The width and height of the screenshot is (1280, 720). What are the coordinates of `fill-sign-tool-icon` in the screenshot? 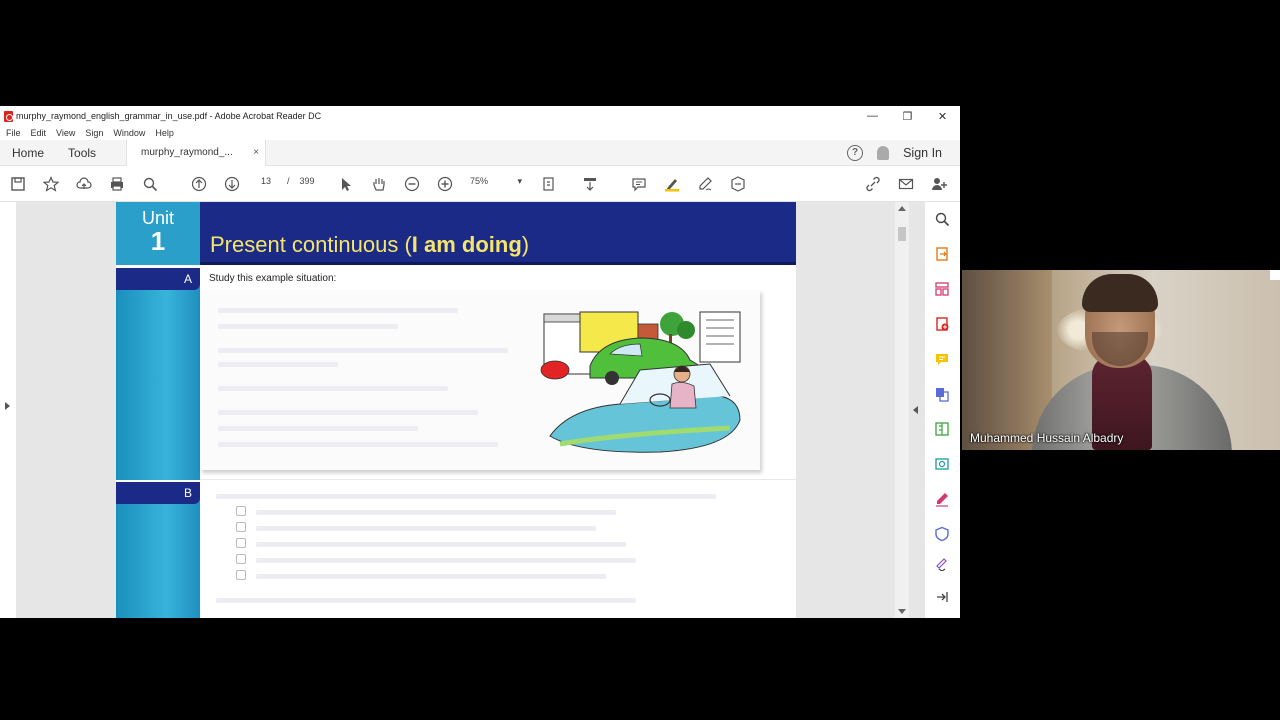 It's located at (942, 499).